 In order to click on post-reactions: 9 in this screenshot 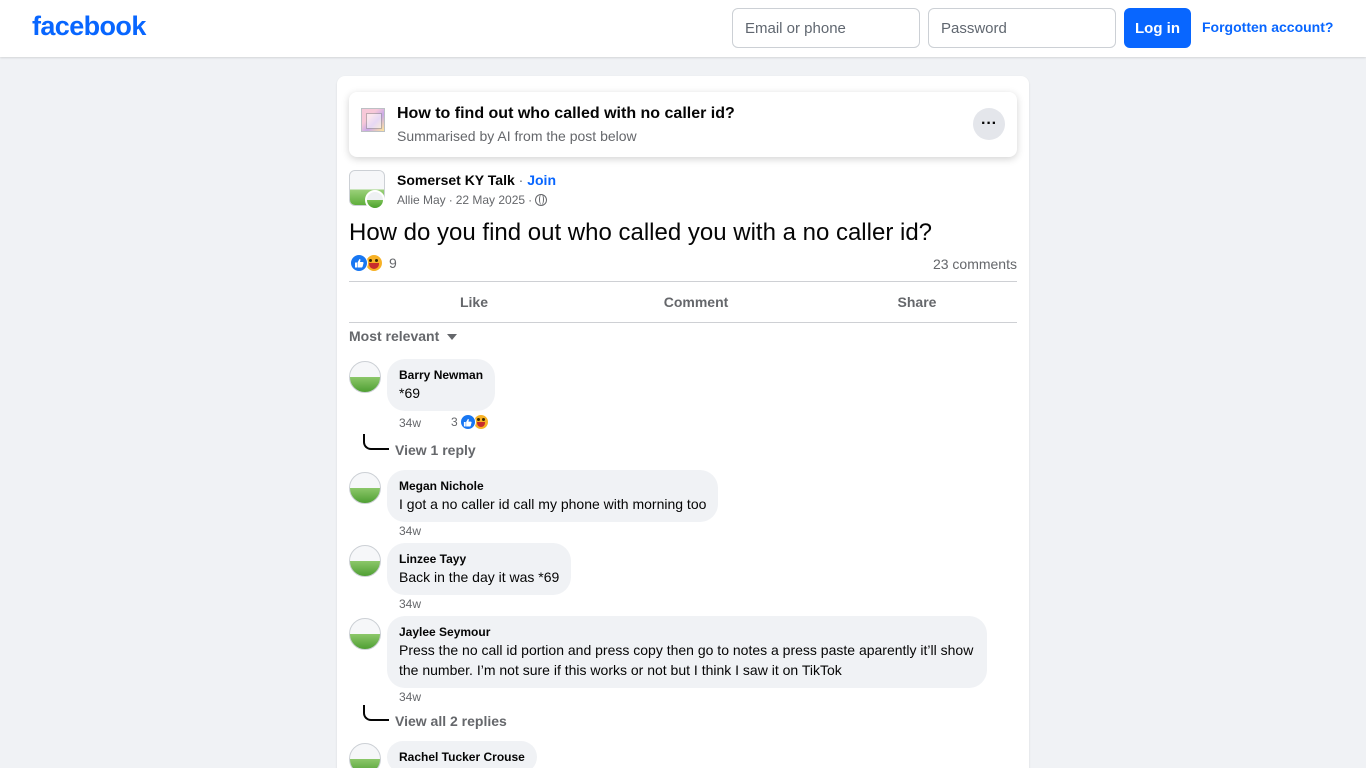, I will do `click(373, 263)`.